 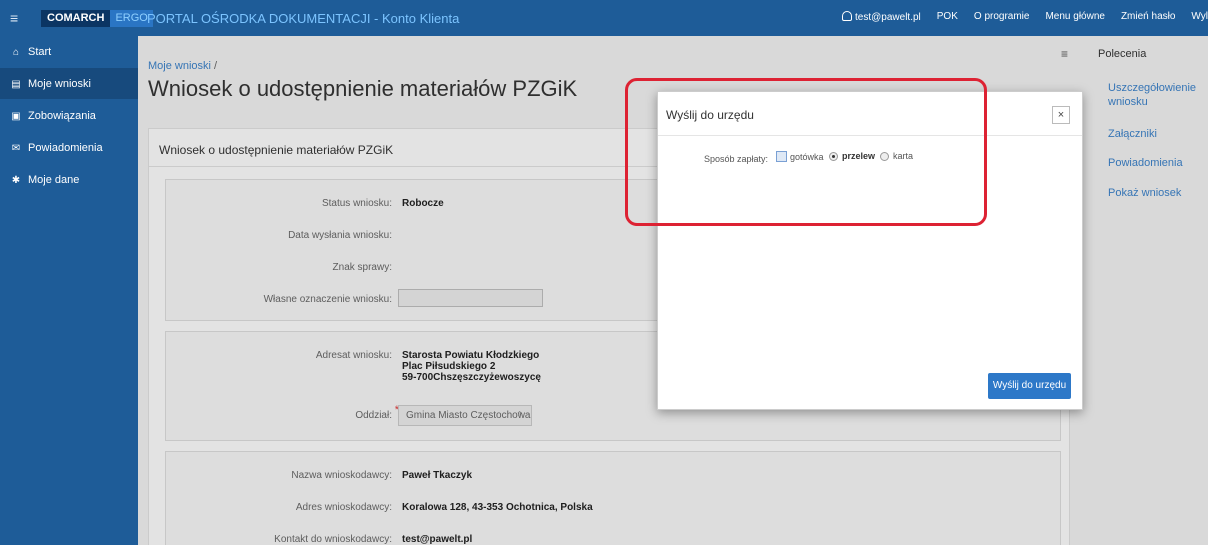 I want to click on sidebar-item-obligations: ▣ Zobowiązania, so click(x=69, y=115).